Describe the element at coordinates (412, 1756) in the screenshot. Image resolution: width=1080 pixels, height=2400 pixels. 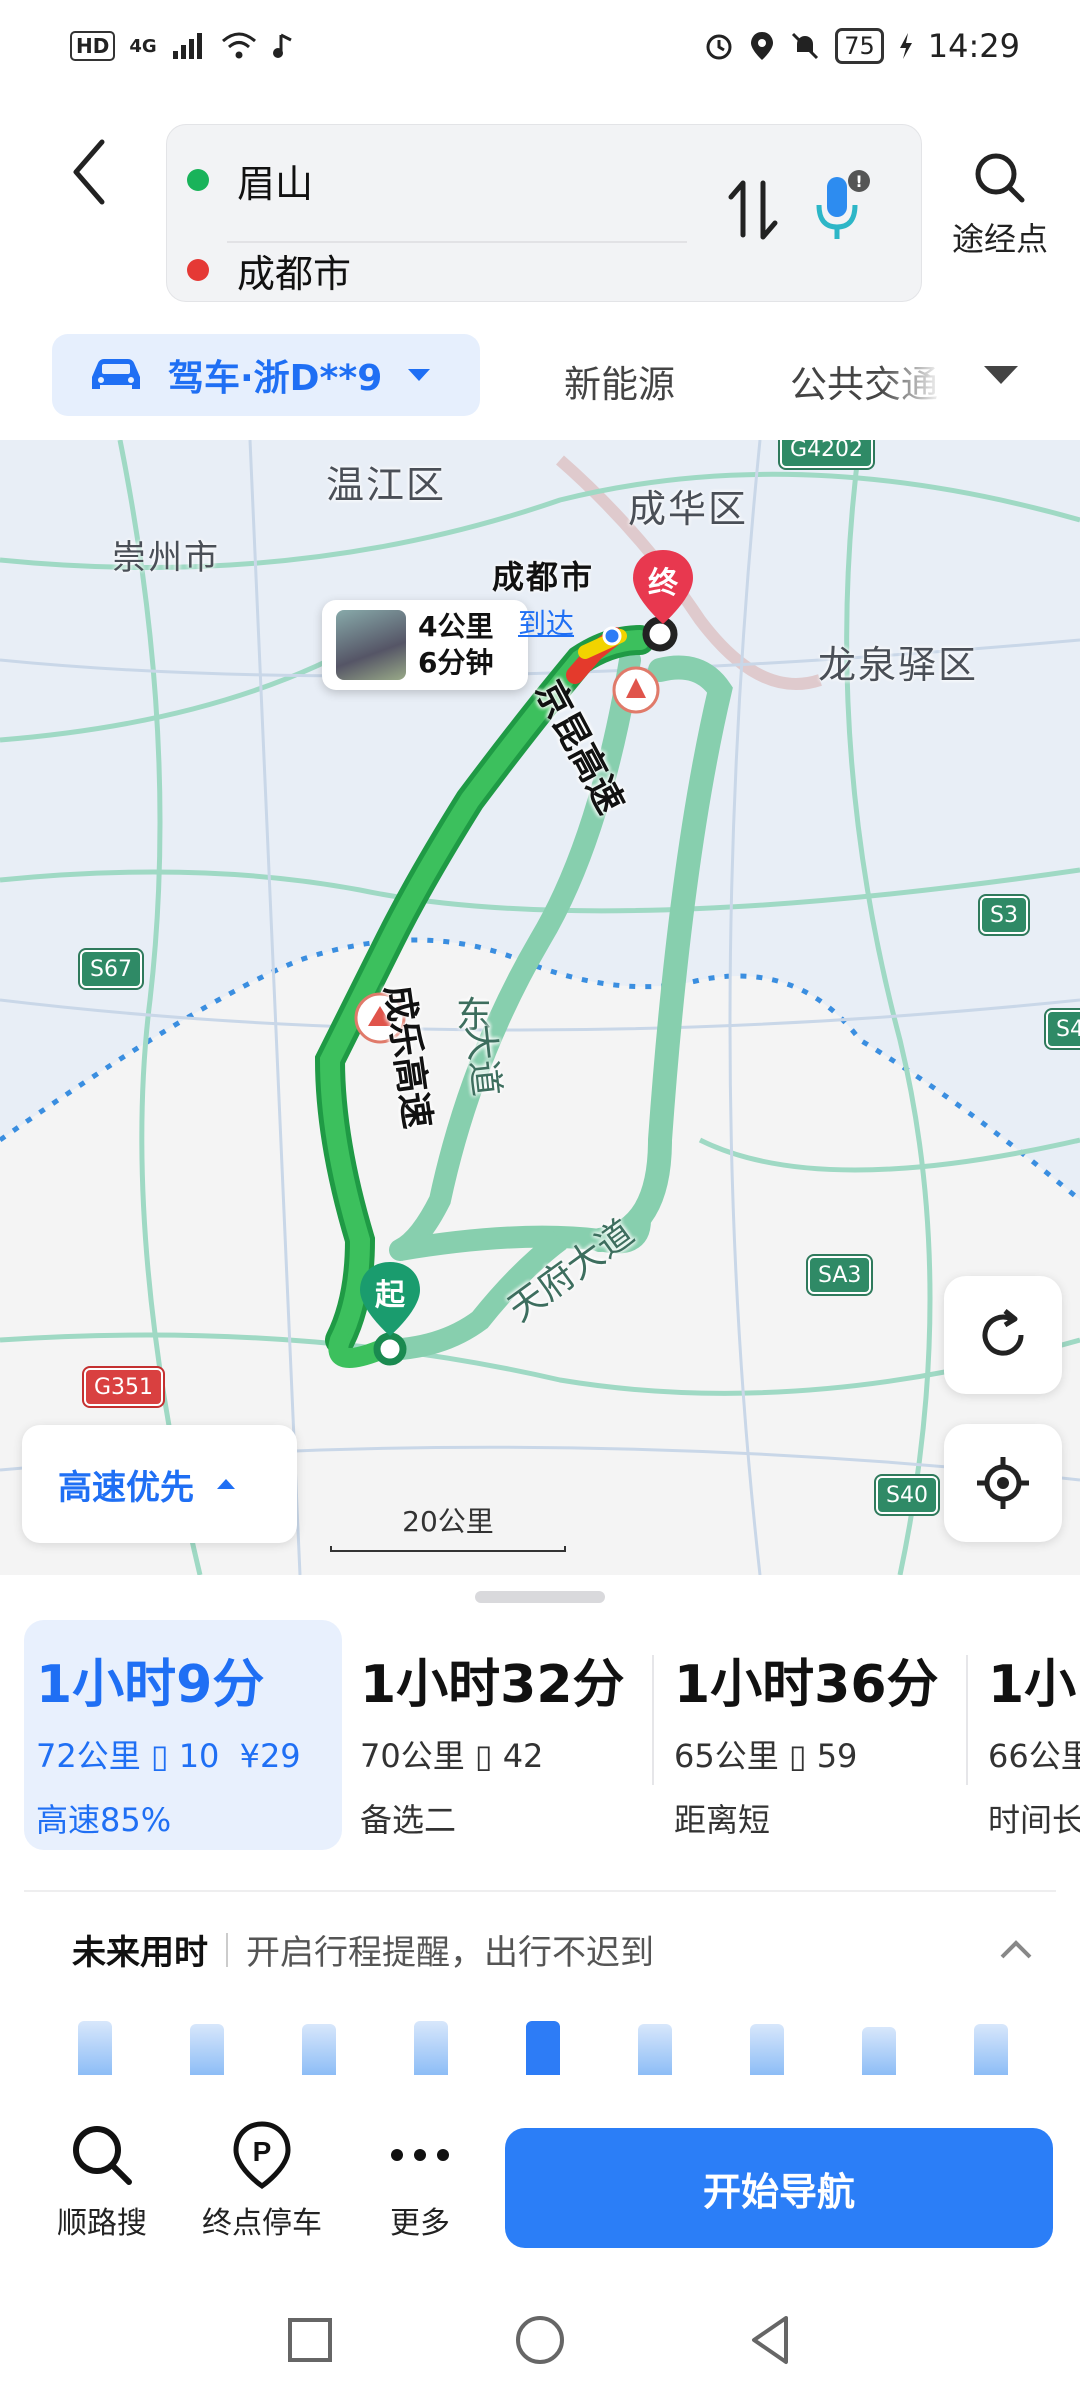
I see `route-distance: 70公里` at that location.